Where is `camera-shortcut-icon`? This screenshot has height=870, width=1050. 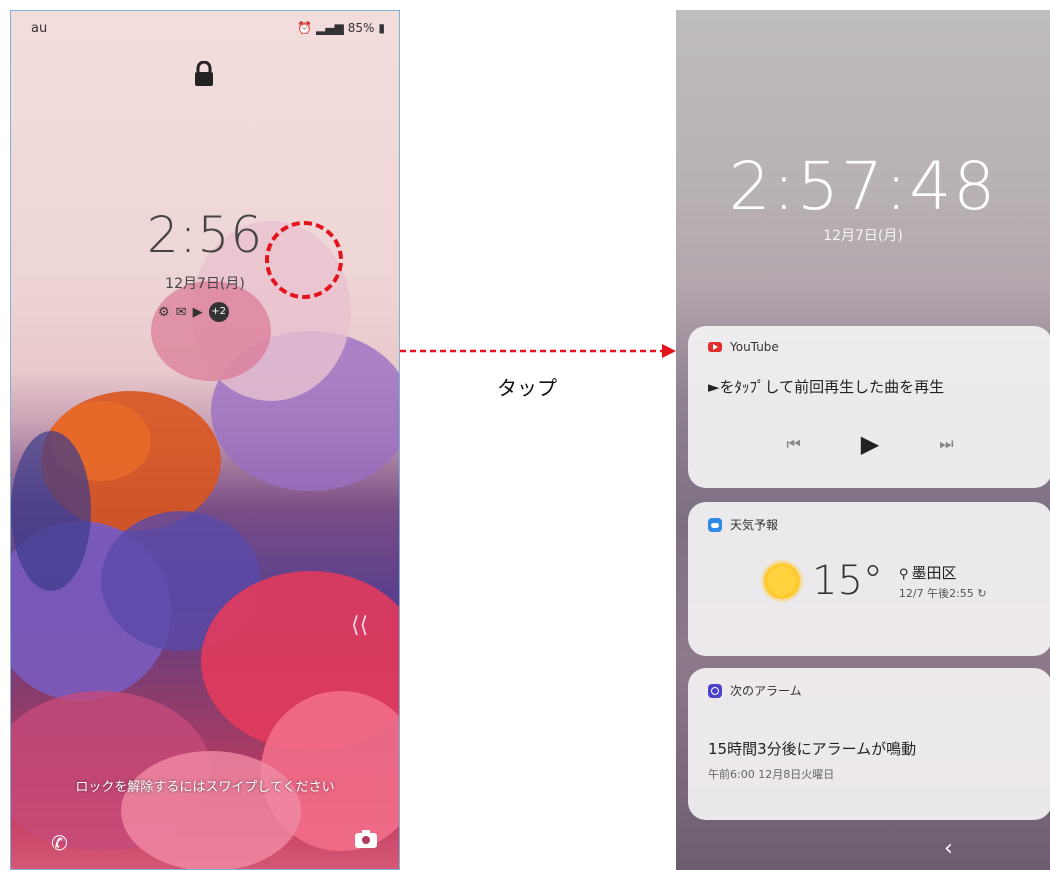
camera-shortcut-icon is located at coordinates (366, 839).